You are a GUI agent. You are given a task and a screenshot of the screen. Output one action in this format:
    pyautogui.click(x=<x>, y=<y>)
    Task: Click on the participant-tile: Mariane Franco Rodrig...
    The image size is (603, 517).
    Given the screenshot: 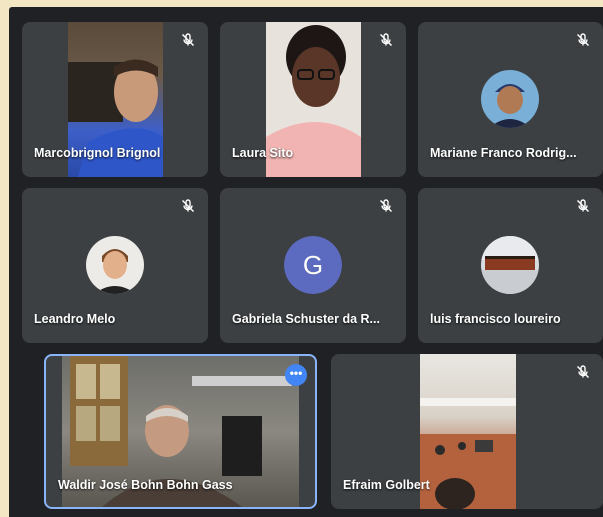 What is the action you would take?
    pyautogui.click(x=510, y=99)
    